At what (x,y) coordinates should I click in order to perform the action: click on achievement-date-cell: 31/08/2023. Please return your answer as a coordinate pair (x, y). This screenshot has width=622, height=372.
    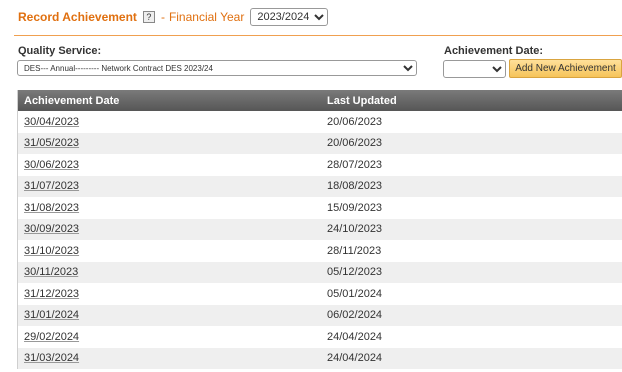
    Looking at the image, I should click on (169, 208).